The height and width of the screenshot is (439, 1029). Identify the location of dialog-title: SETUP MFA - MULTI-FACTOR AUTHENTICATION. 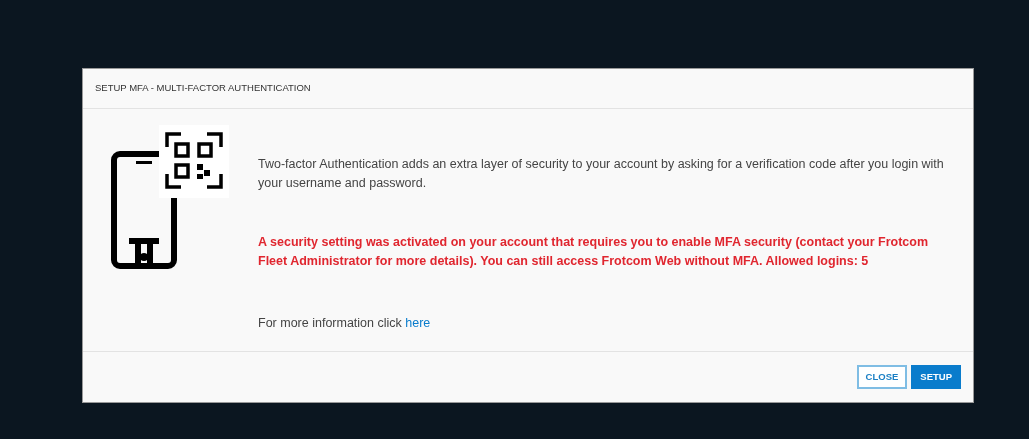
(203, 88).